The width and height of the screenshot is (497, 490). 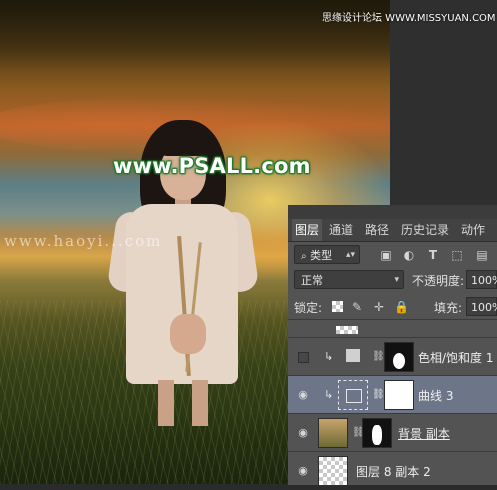 What do you see at coordinates (396, 280) in the screenshot?
I see `chevron-down-icon: ▾` at bounding box center [396, 280].